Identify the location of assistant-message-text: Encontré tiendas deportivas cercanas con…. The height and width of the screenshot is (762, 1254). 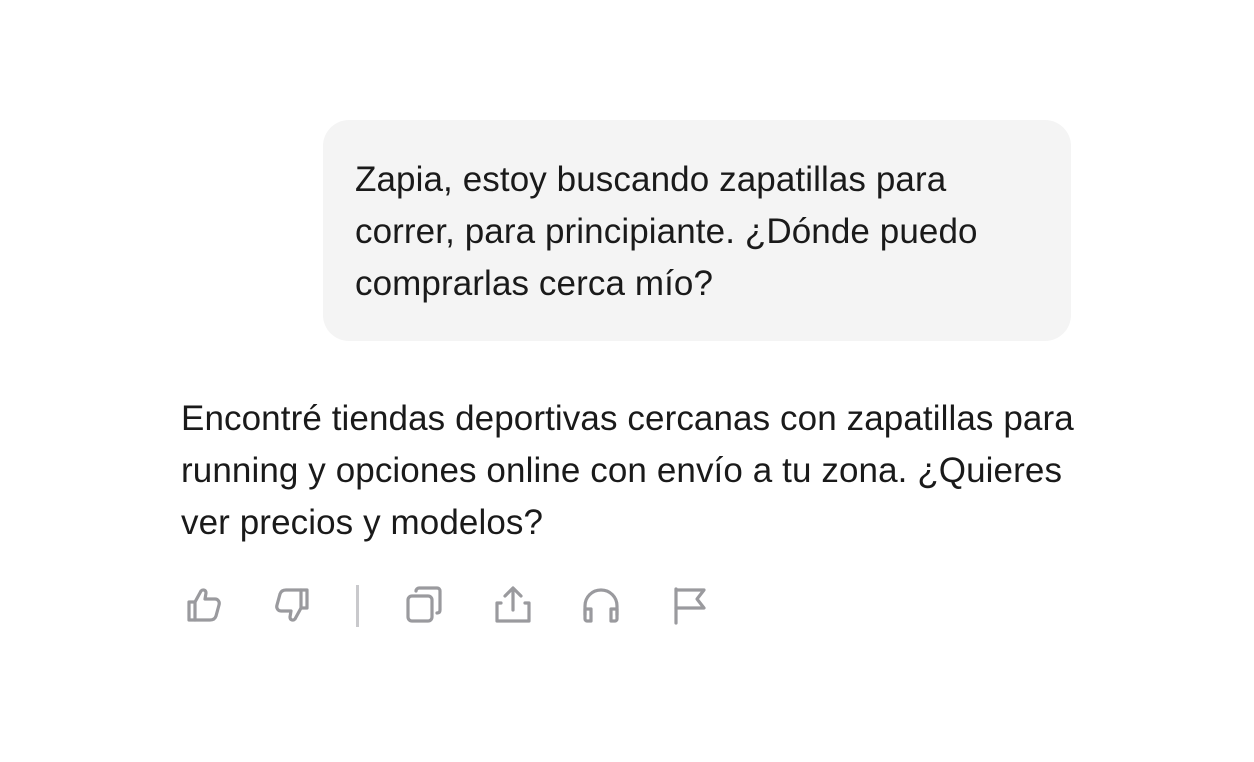
(627, 470).